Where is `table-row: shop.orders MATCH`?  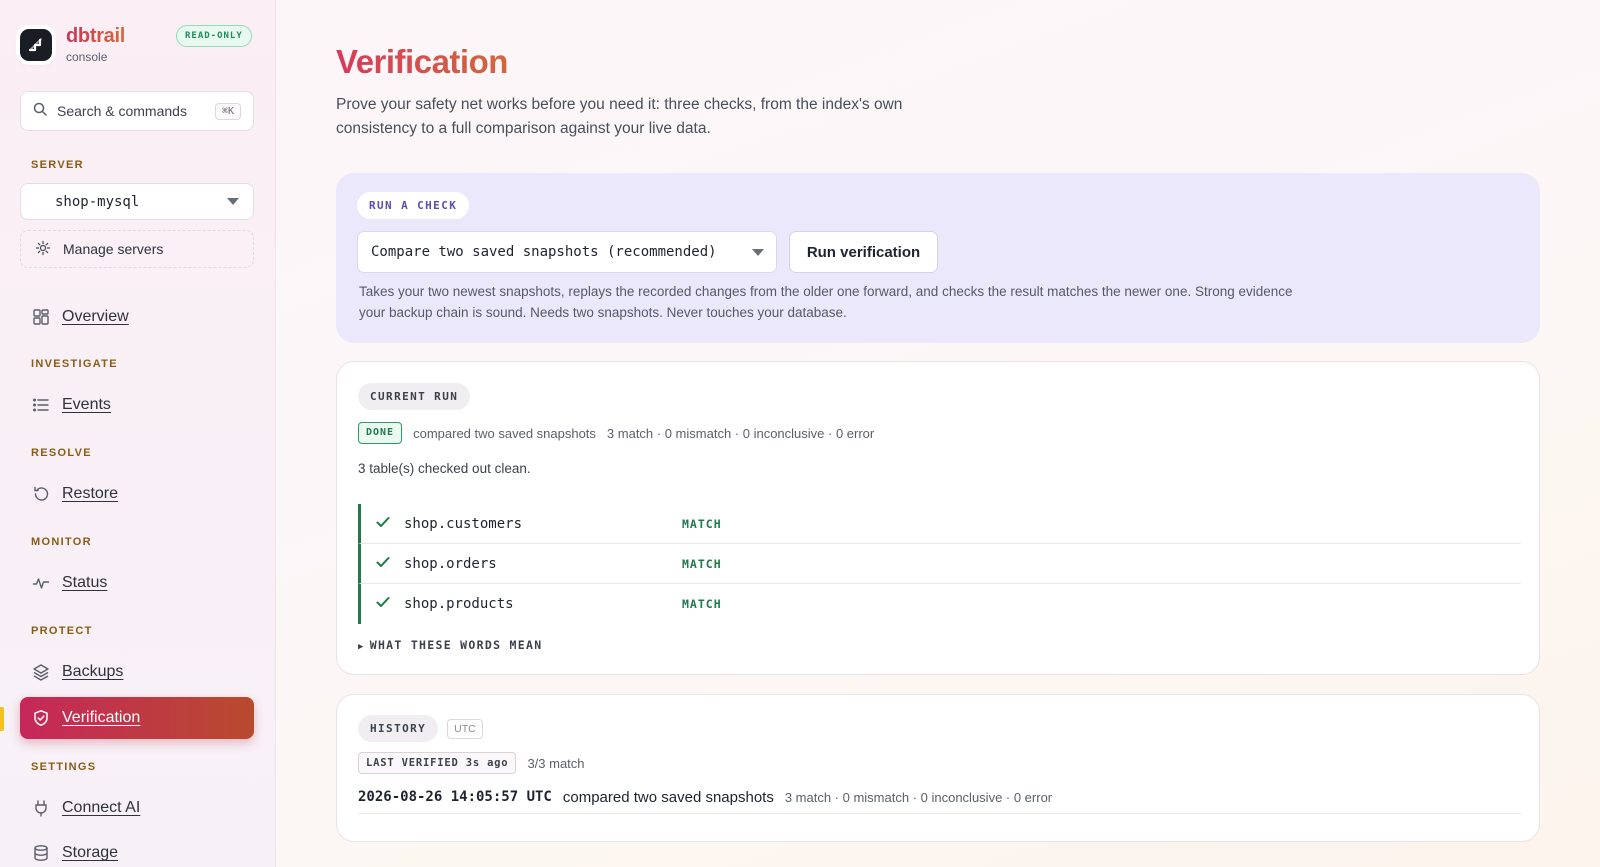 table-row: shop.orders MATCH is located at coordinates (939, 564).